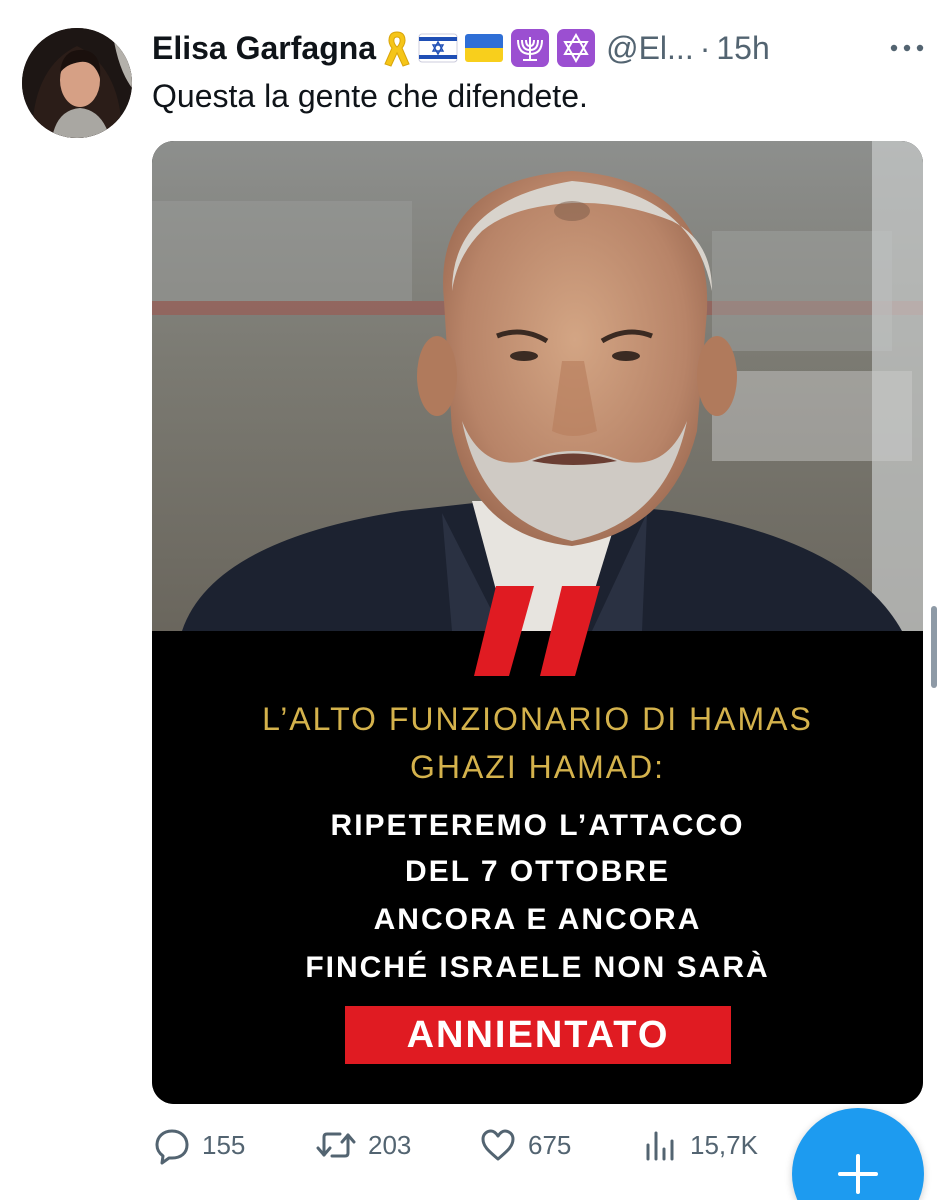  Describe the element at coordinates (224, 1144) in the screenshot. I see `reply-count: 155` at that location.